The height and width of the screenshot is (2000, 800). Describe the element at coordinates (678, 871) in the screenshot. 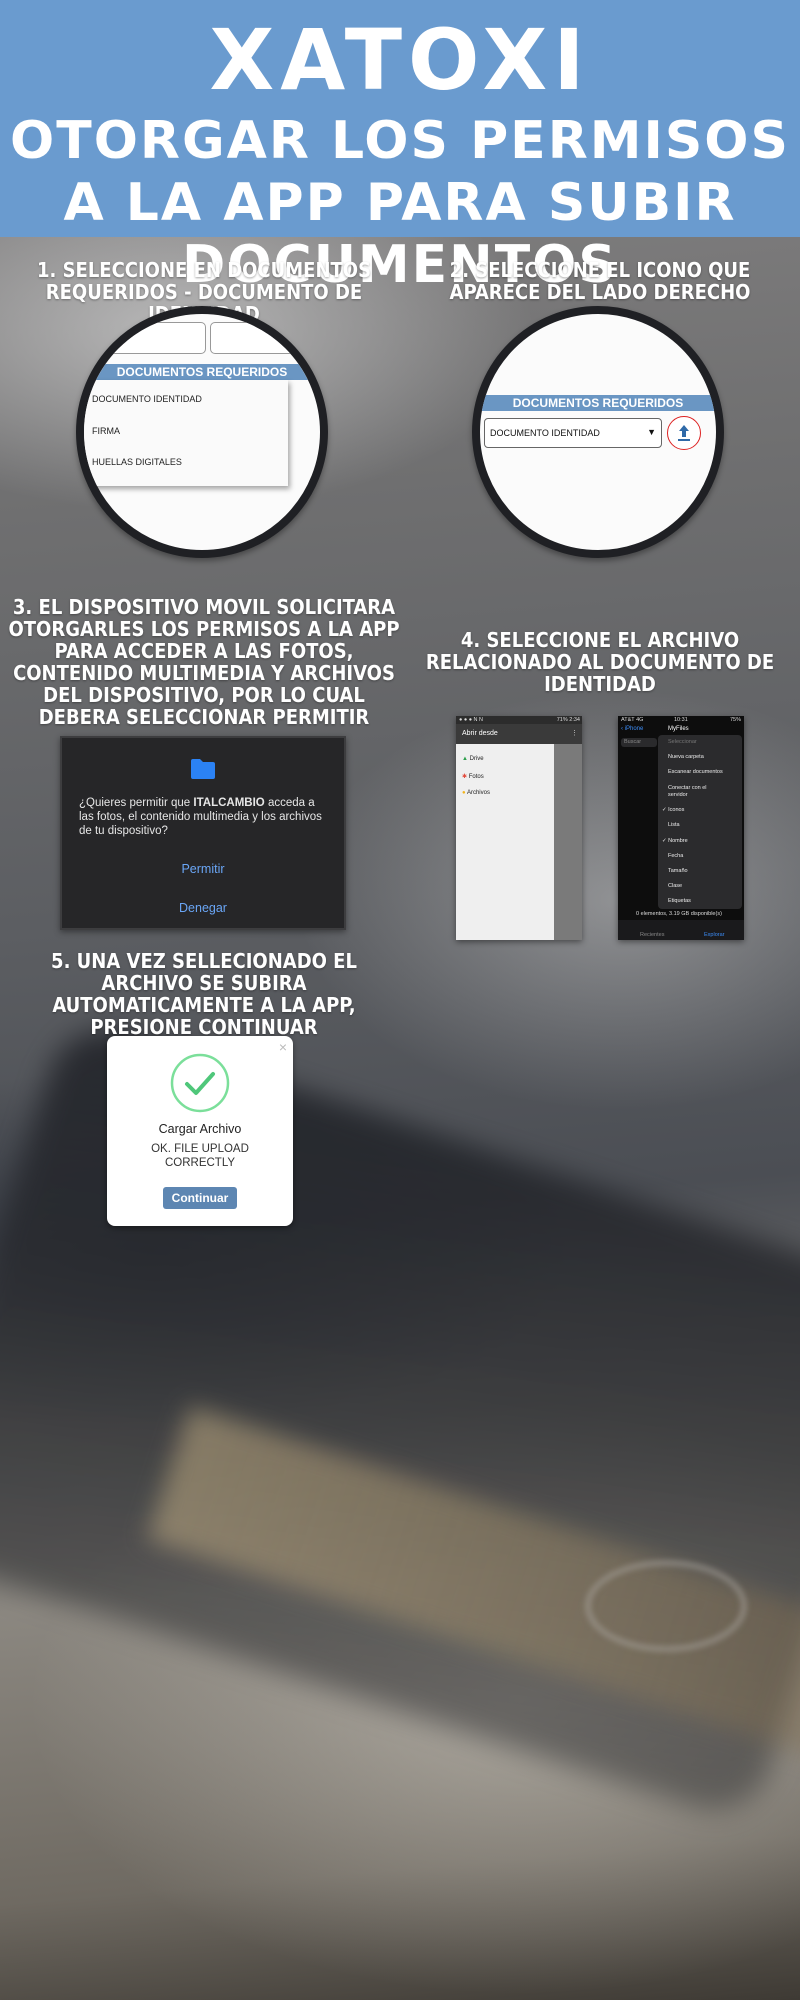

I see `menu-item-tamano: Tamaño` at that location.